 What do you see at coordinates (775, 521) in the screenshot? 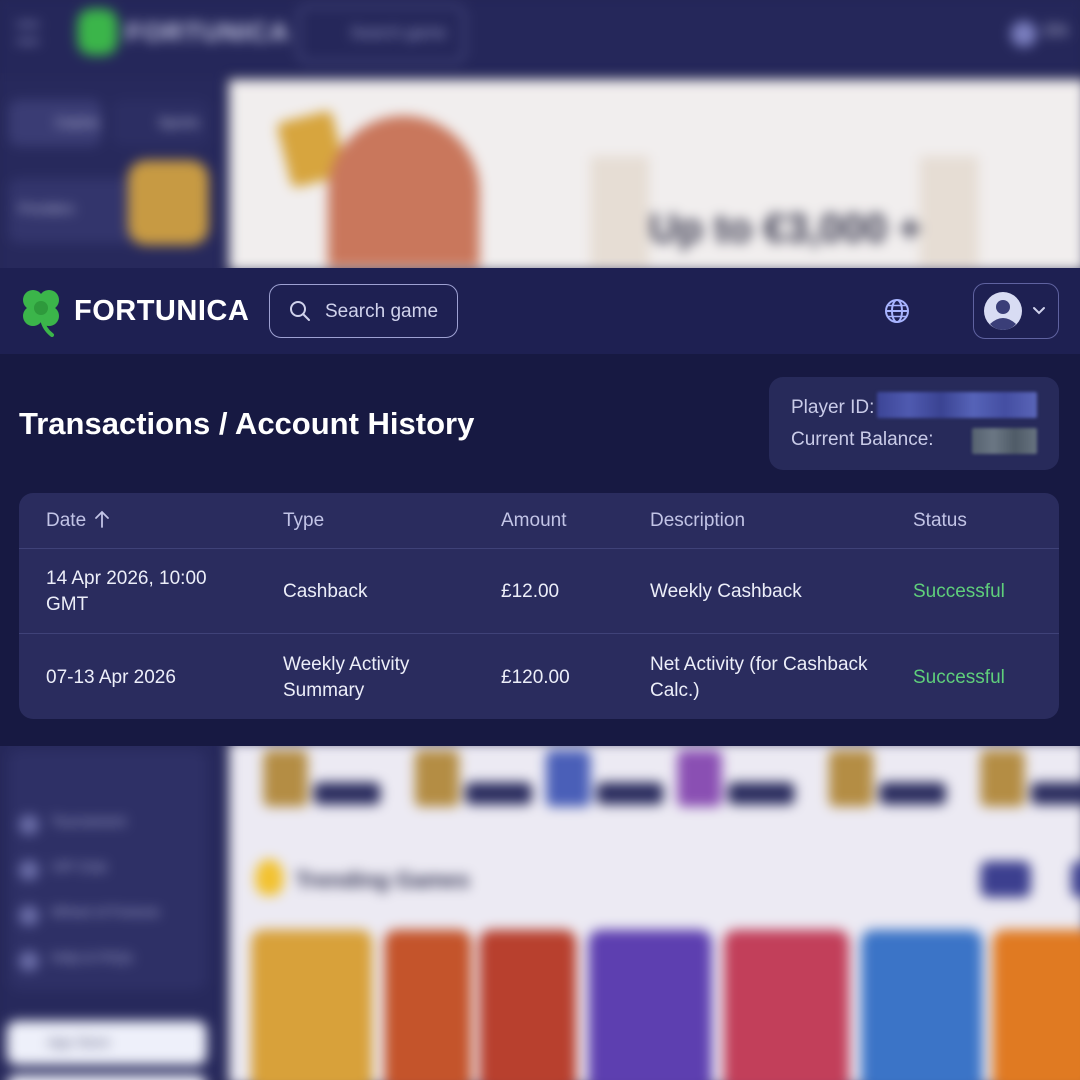
I see `column-header-description: Description` at bounding box center [775, 521].